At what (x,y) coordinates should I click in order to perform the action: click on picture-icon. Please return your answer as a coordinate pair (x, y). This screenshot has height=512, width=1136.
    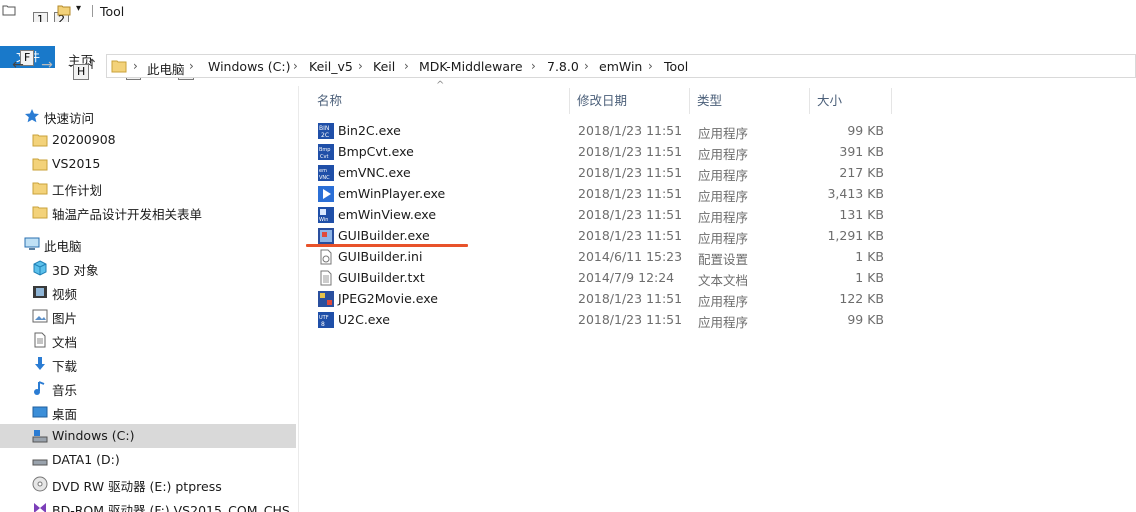
    Looking at the image, I should click on (40, 316).